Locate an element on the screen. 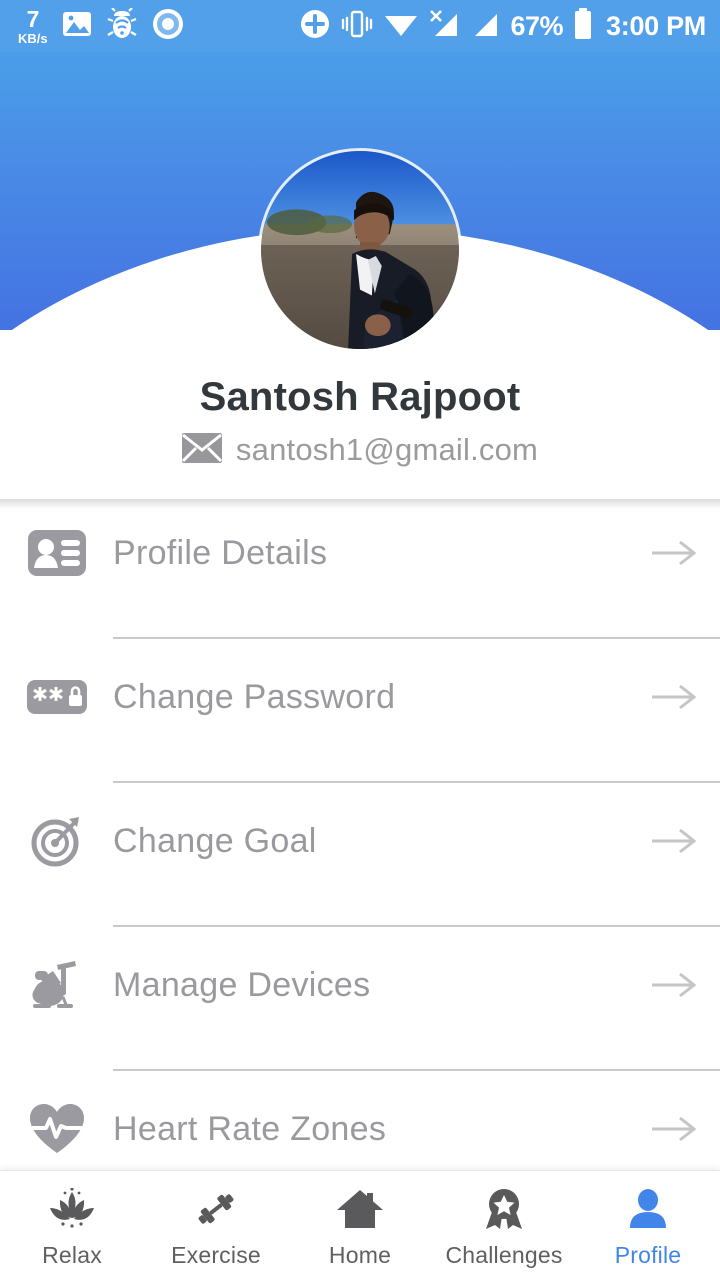  award-icon is located at coordinates (504, 1211).